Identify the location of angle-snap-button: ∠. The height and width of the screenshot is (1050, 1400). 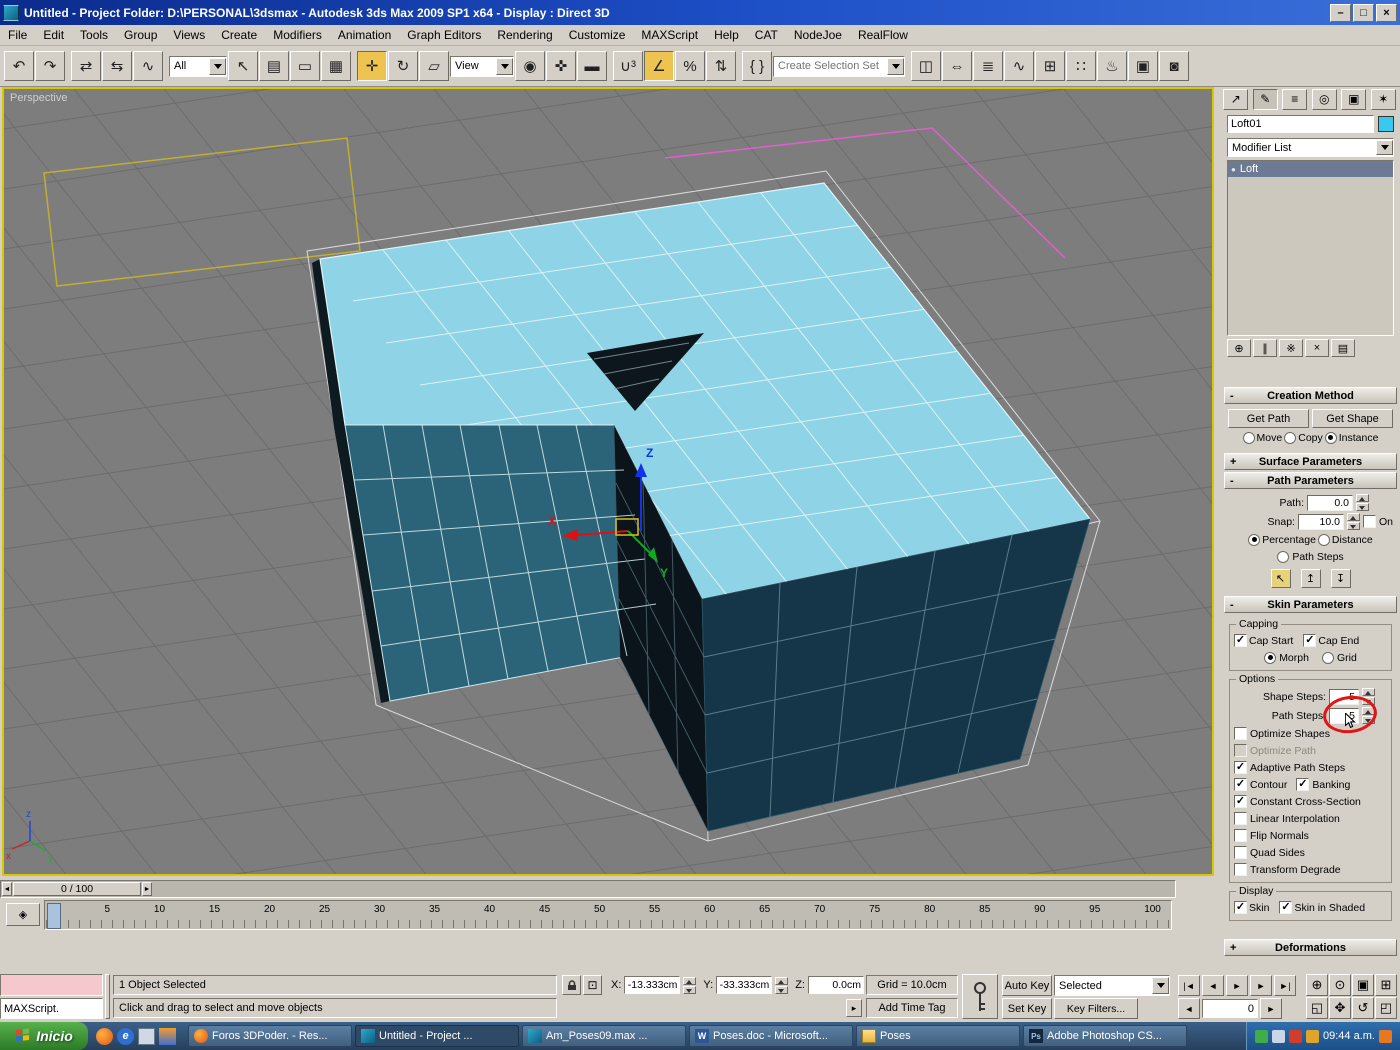
(659, 66).